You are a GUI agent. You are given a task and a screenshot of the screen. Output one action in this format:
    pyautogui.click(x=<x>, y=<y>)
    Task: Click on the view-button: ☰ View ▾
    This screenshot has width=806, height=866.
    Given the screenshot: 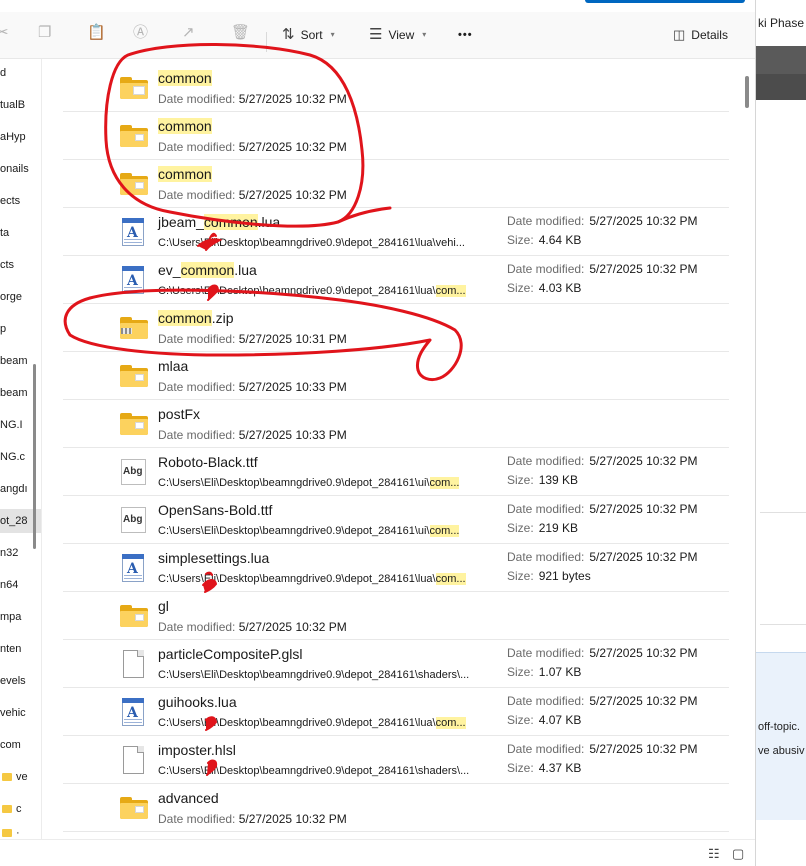 What is the action you would take?
    pyautogui.click(x=397, y=35)
    